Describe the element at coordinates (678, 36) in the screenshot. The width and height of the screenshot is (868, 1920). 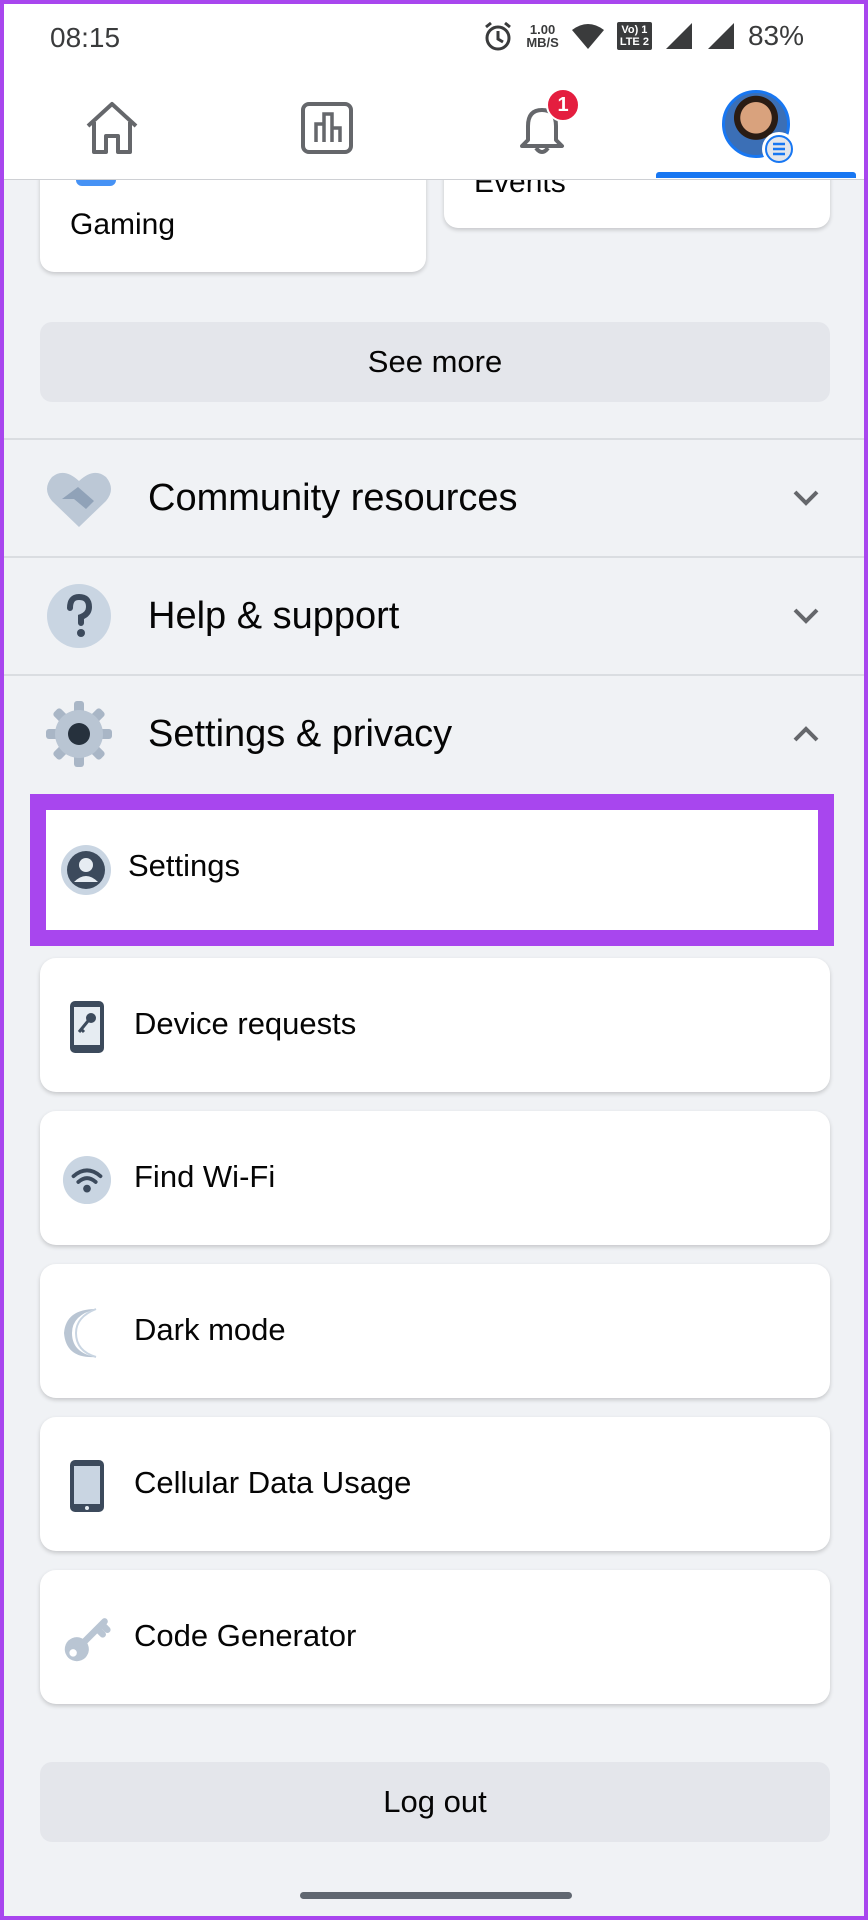
I see `cell-signal-icon` at that location.